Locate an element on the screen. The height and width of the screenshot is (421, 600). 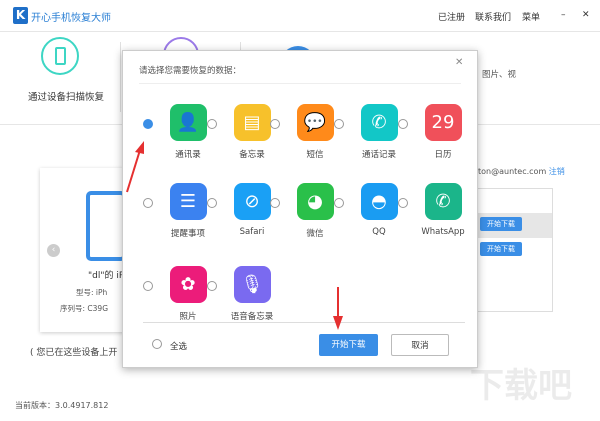
red-arrow is located at coordinates (133, 171).